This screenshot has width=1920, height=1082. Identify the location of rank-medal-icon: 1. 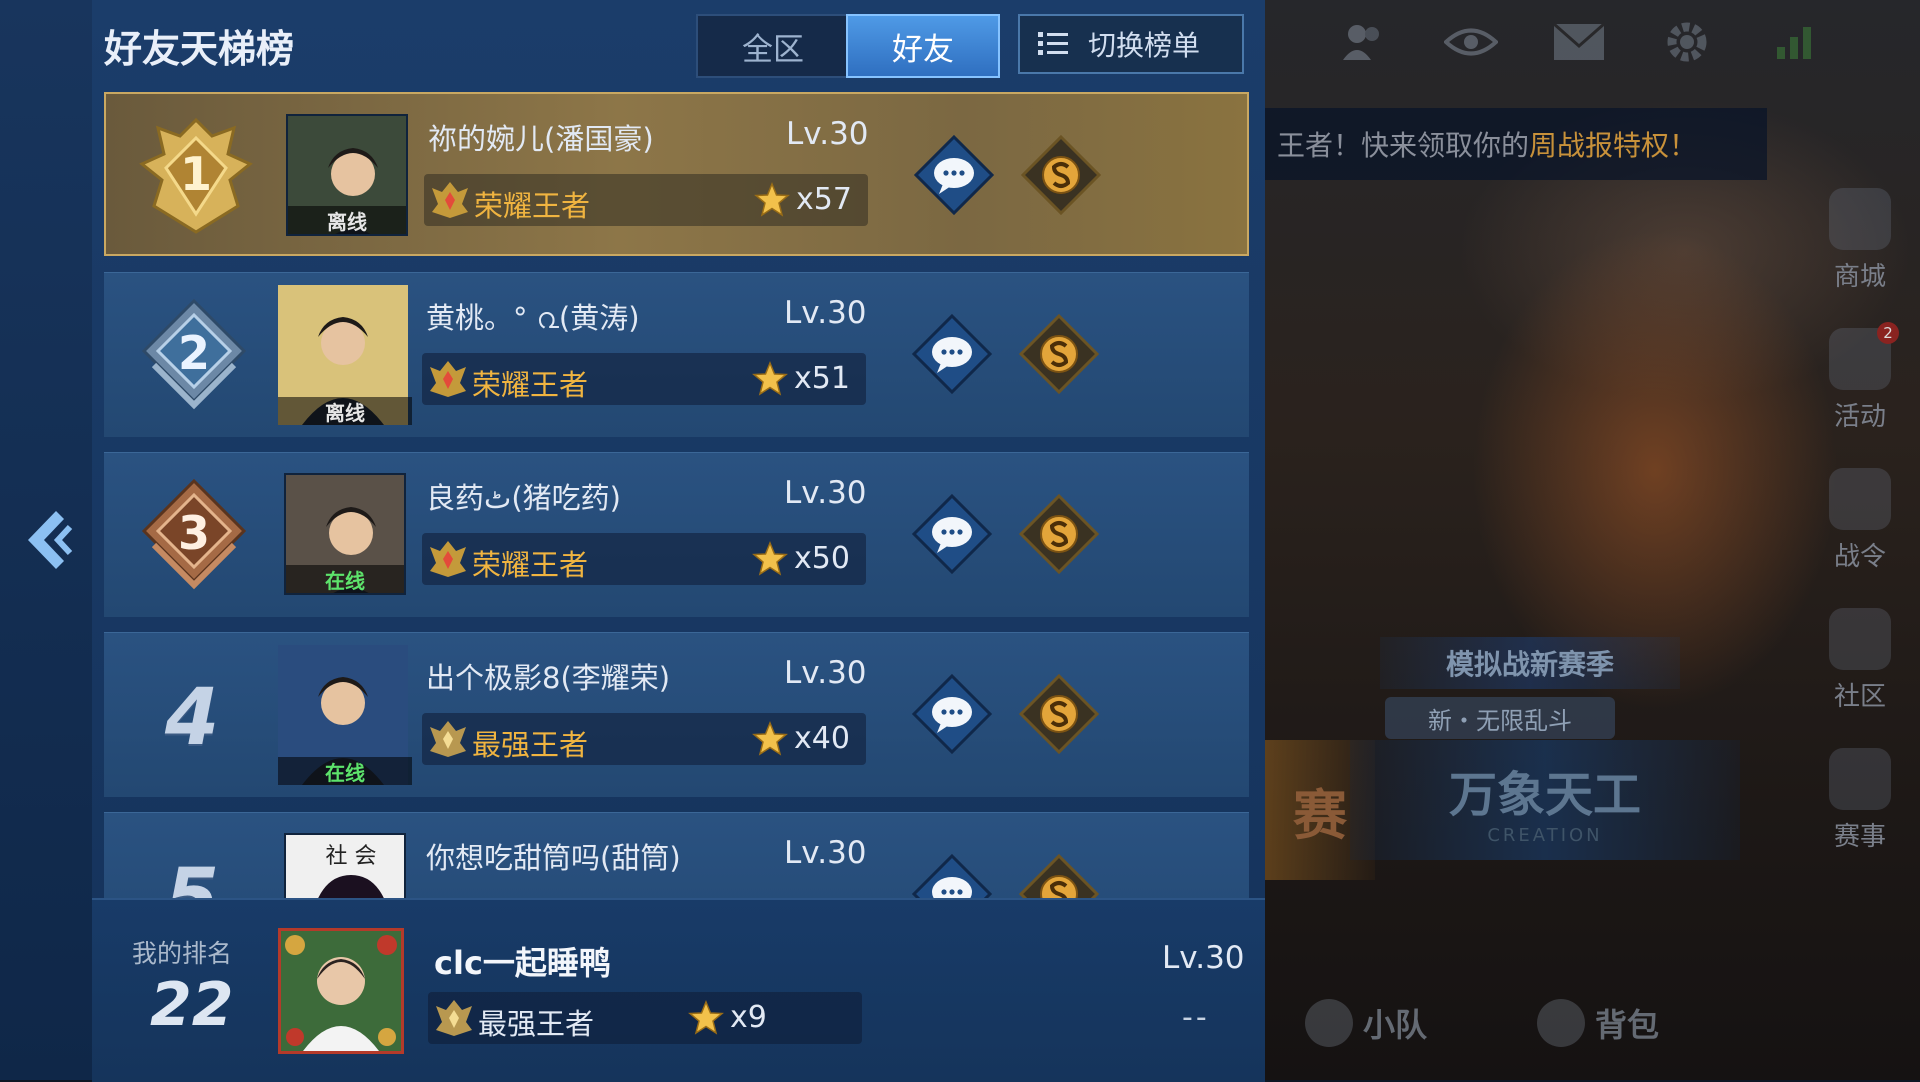
(196, 175).